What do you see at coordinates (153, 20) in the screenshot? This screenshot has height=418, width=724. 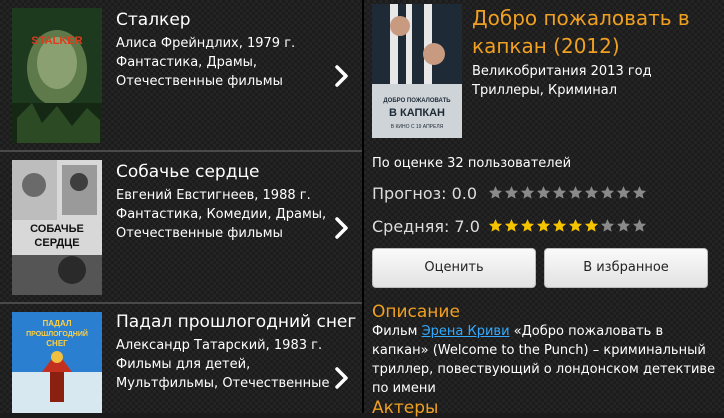 I see `movie-title: Сталкер` at bounding box center [153, 20].